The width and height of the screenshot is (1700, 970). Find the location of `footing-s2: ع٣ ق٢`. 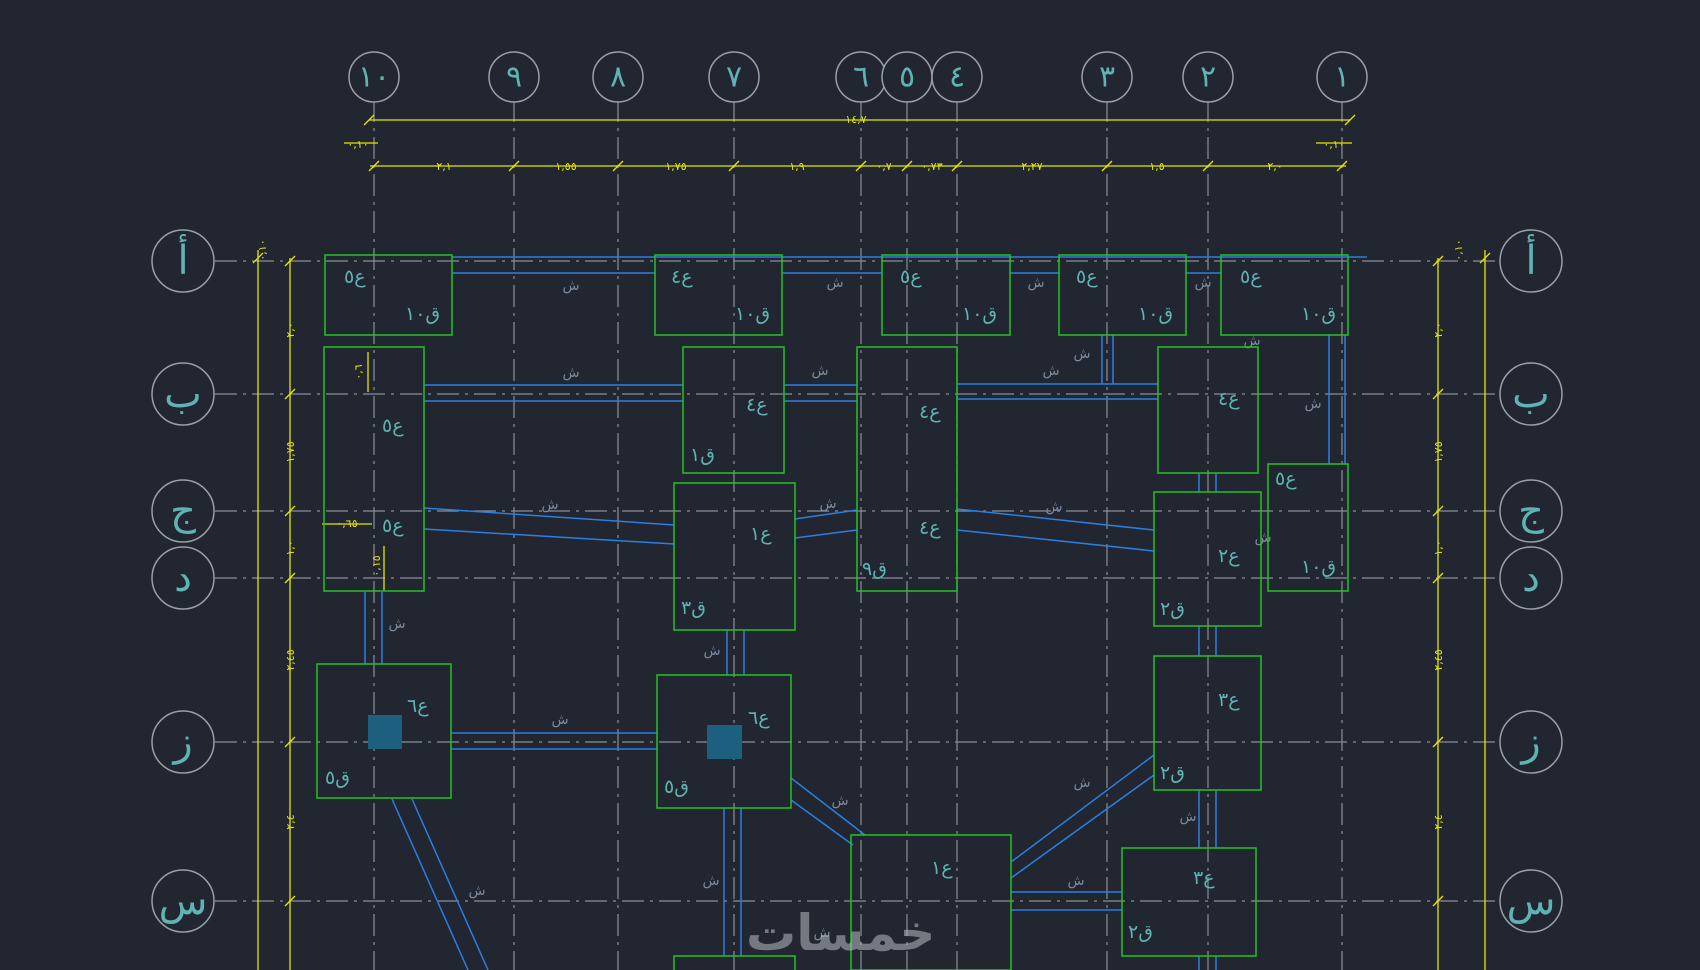

footing-s2: ع٣ ق٢ is located at coordinates (1189, 902).